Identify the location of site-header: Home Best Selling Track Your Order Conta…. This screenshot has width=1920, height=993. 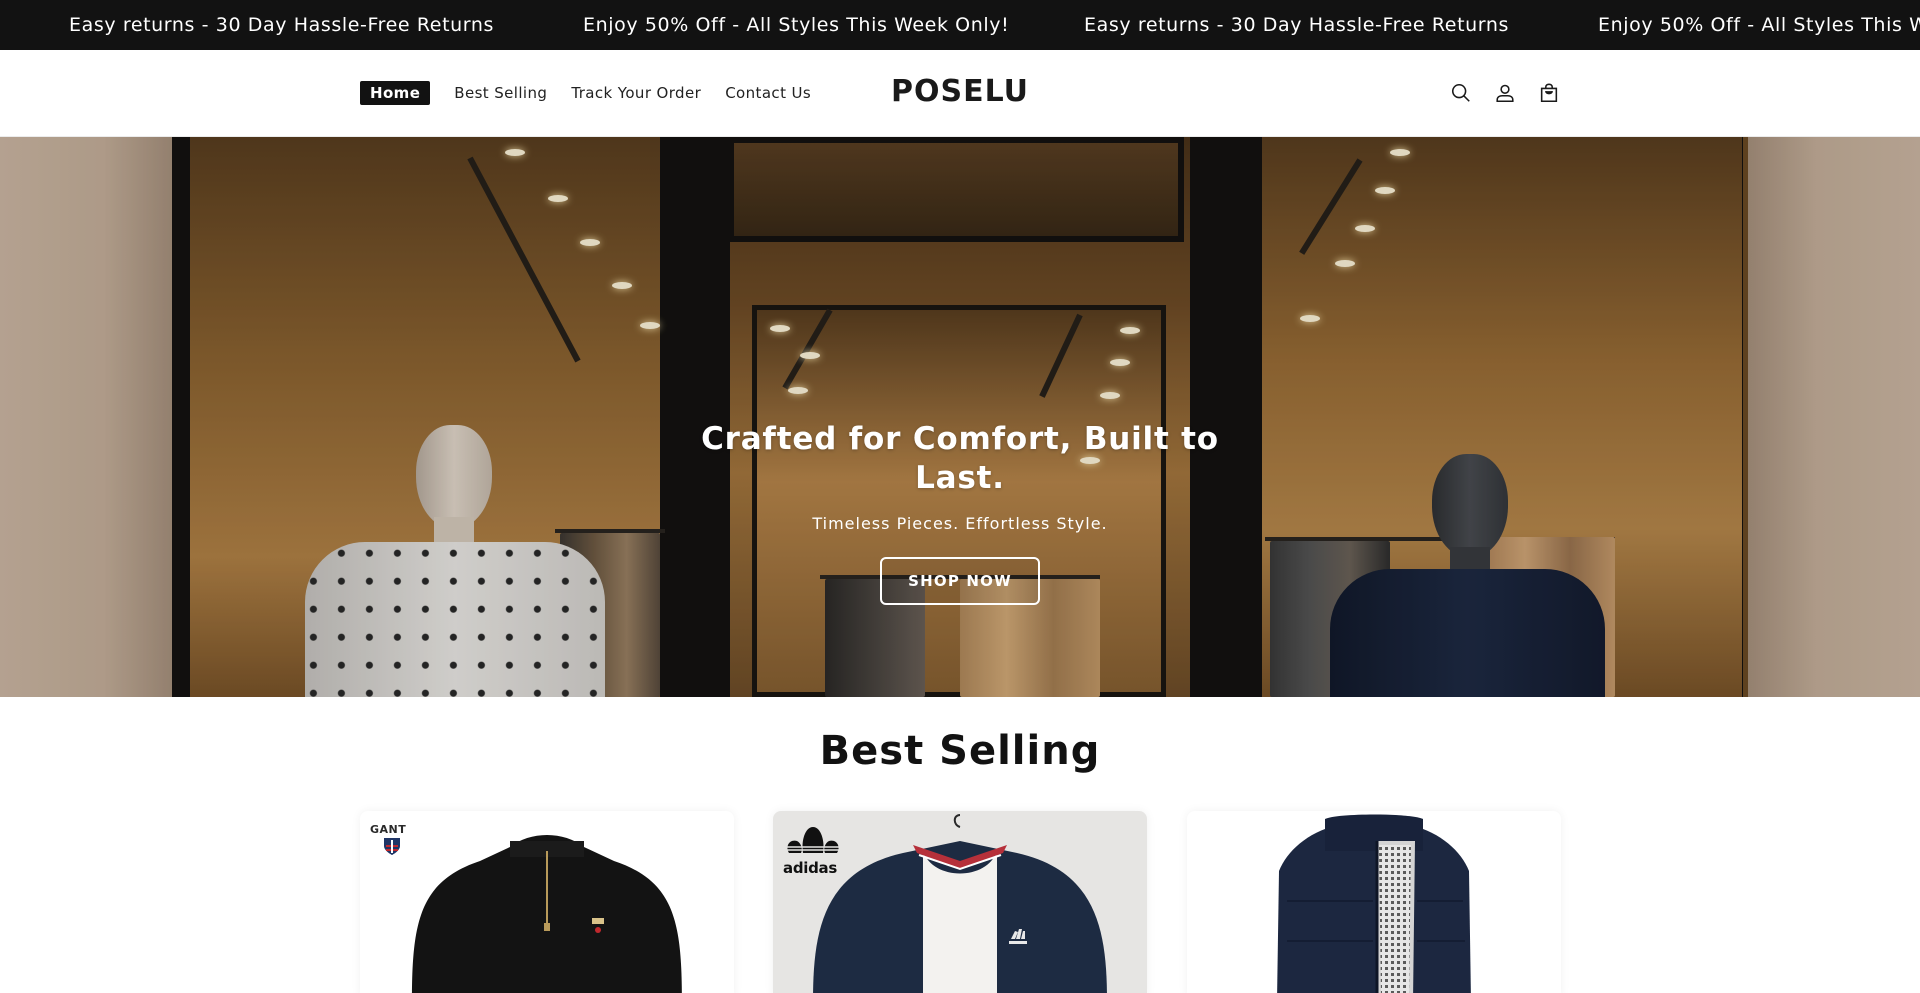
(960, 93).